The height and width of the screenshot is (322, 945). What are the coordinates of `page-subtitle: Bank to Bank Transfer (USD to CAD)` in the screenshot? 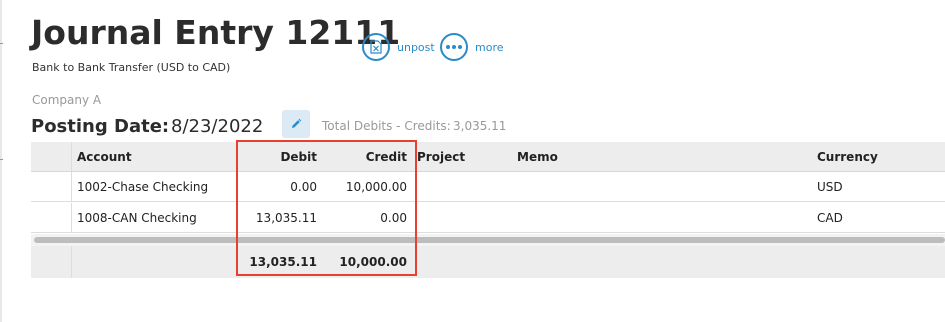 It's located at (131, 67).